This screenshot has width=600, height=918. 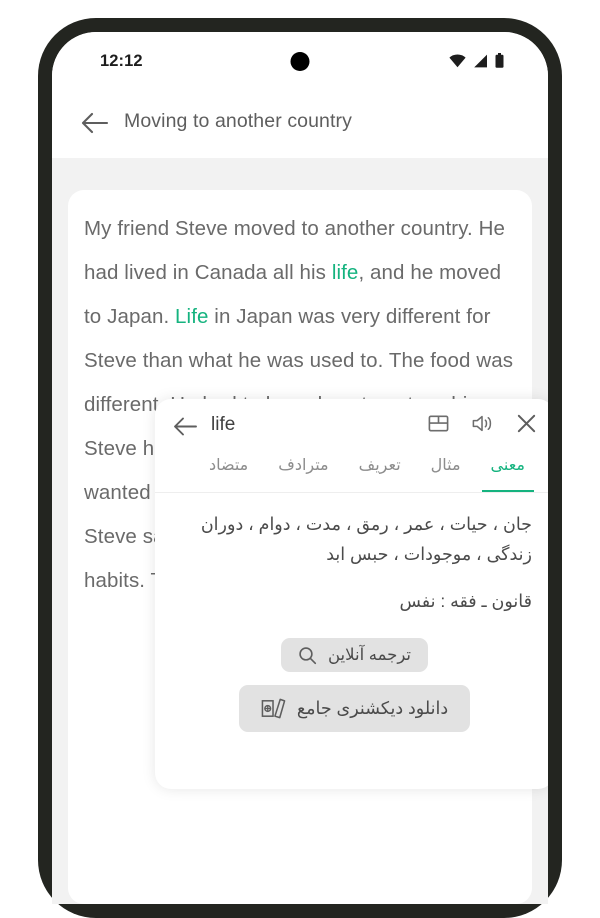 I want to click on download-dictionary-button: دانلود دیکشنری جامع, so click(x=354, y=708).